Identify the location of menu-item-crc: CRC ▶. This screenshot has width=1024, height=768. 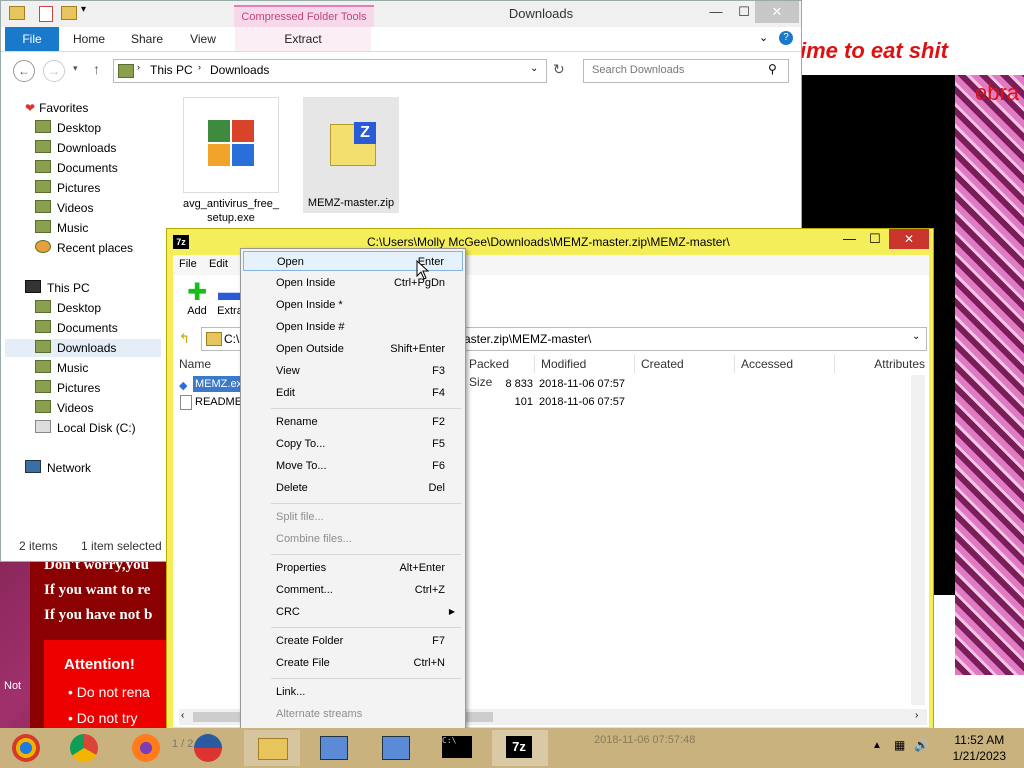
(353, 612).